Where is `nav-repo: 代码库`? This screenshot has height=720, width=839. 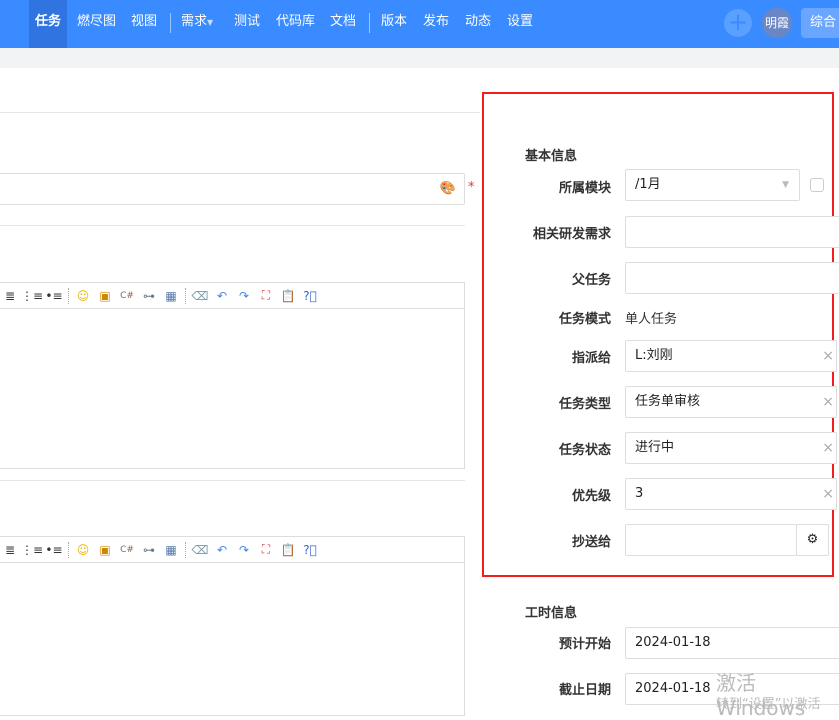 nav-repo: 代码库 is located at coordinates (295, 24).